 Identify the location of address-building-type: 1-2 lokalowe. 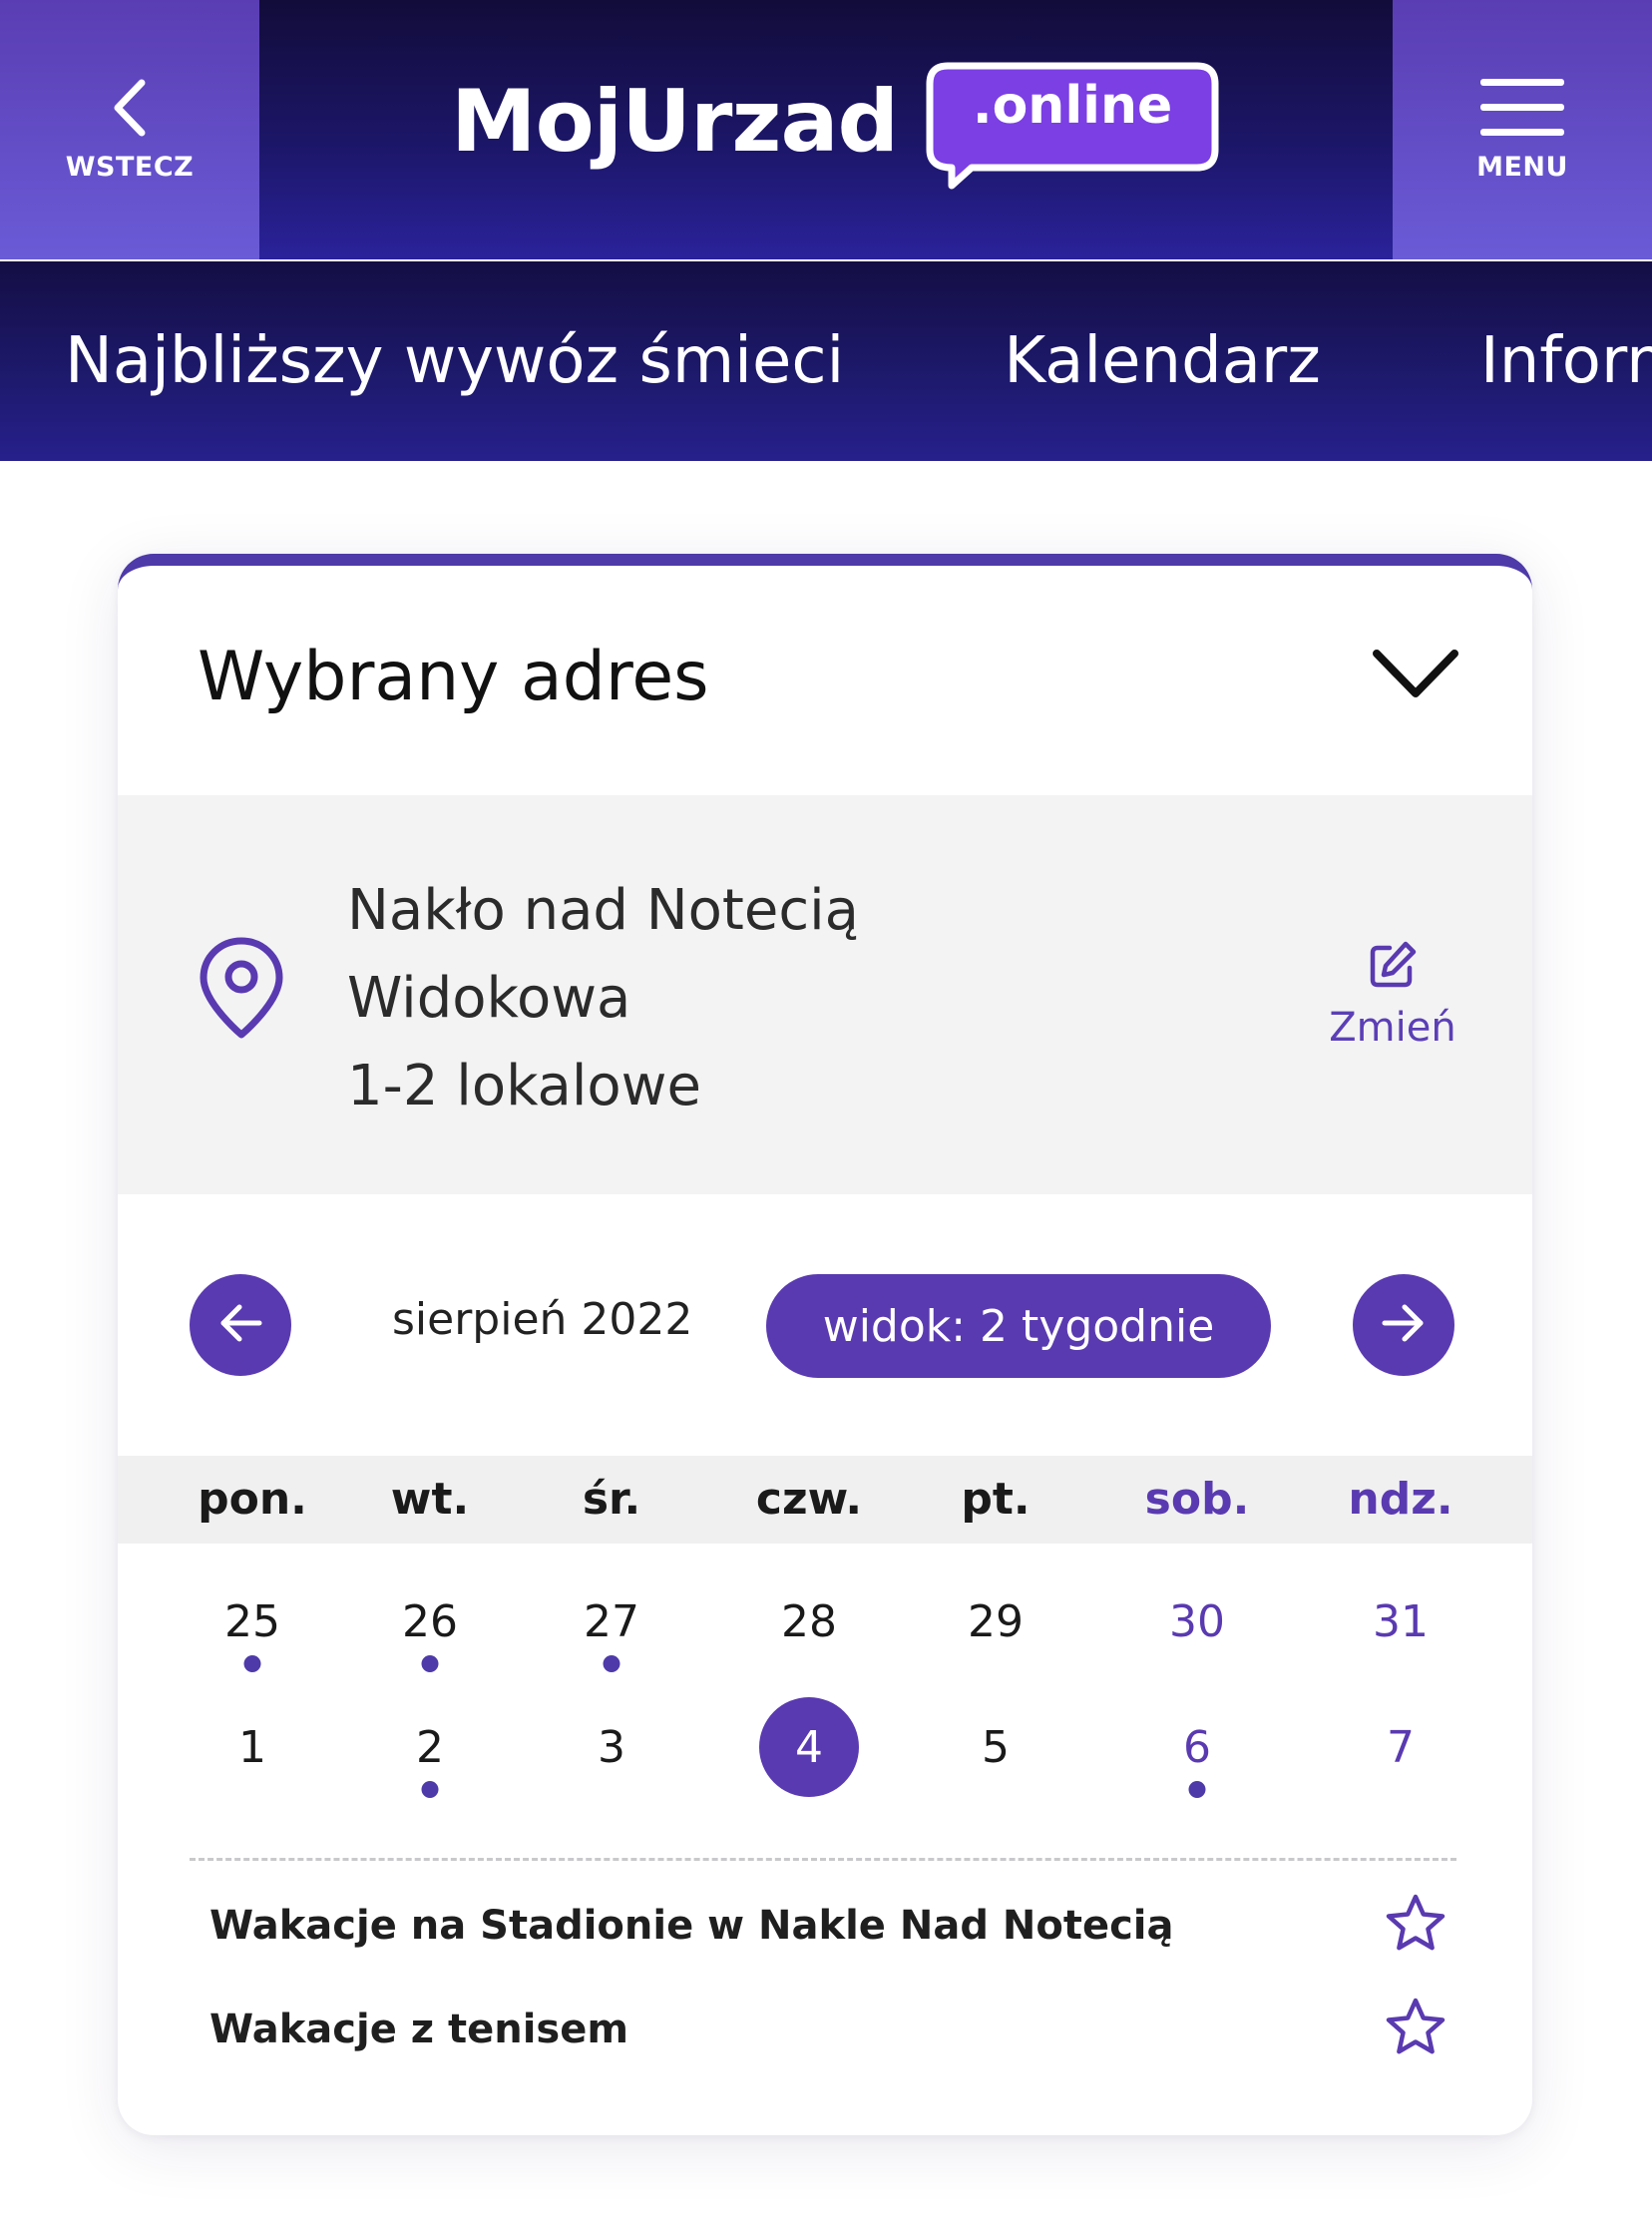
(524, 1086).